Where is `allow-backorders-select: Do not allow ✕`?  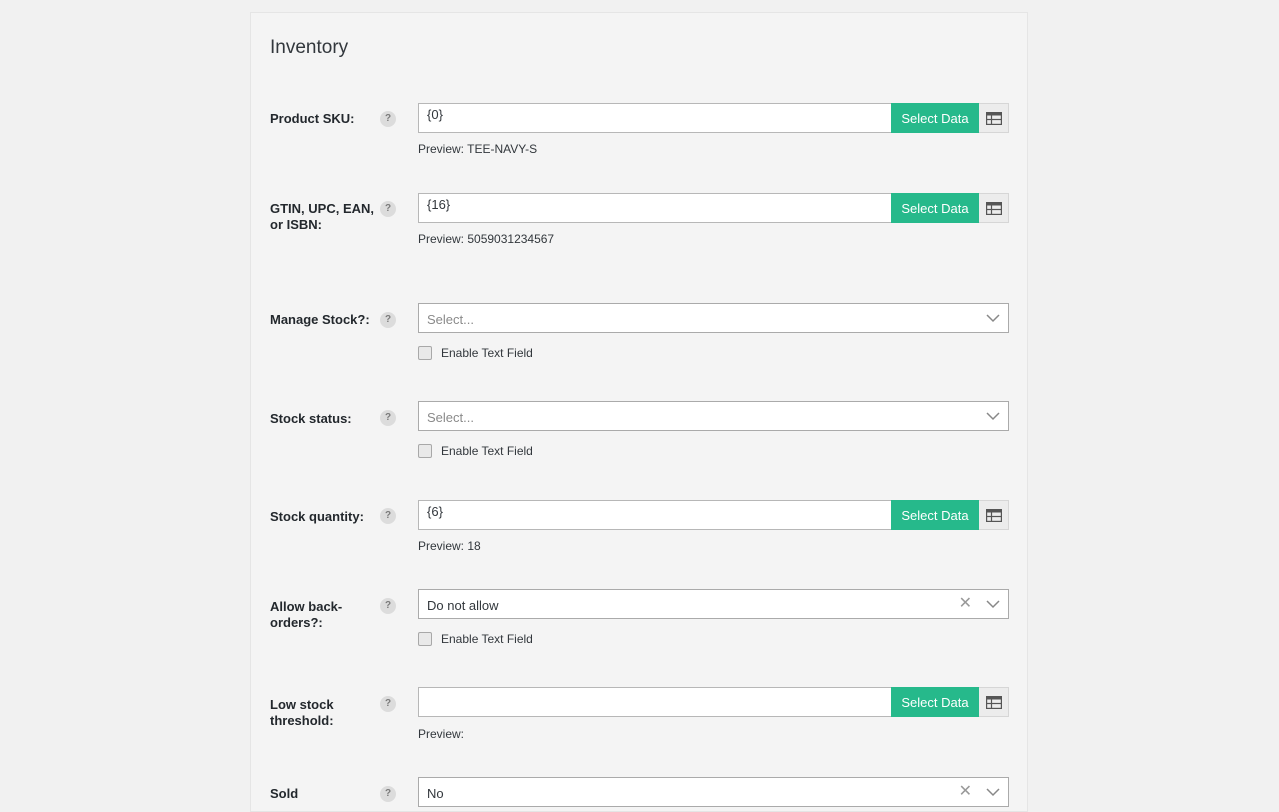 allow-backorders-select: Do not allow ✕ is located at coordinates (713, 604).